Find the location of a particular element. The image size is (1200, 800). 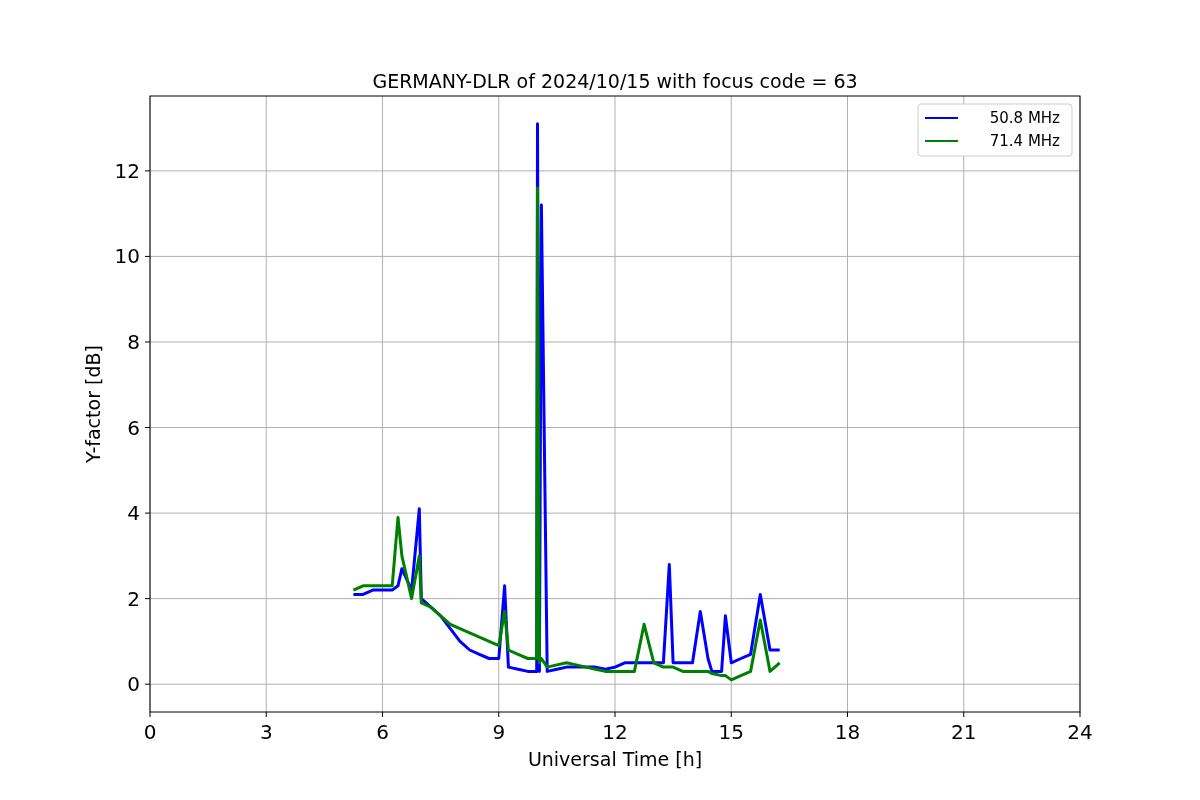

x-tick-label: 9 is located at coordinates (499, 732).